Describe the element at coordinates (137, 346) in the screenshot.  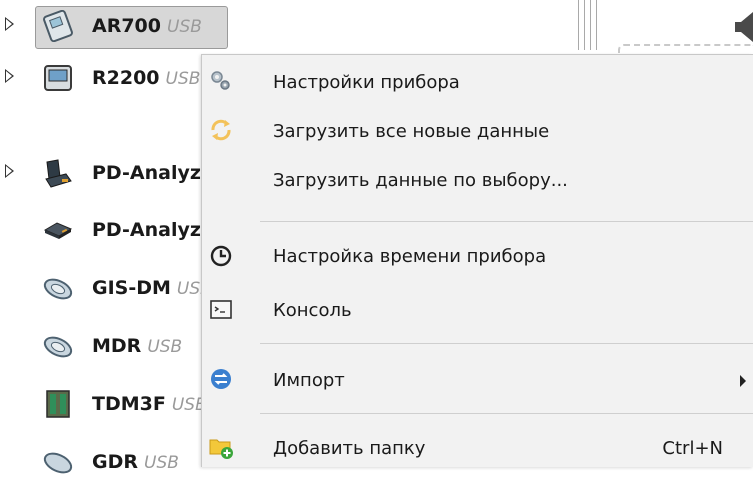
I see `tree-item-label: MDR USB` at that location.